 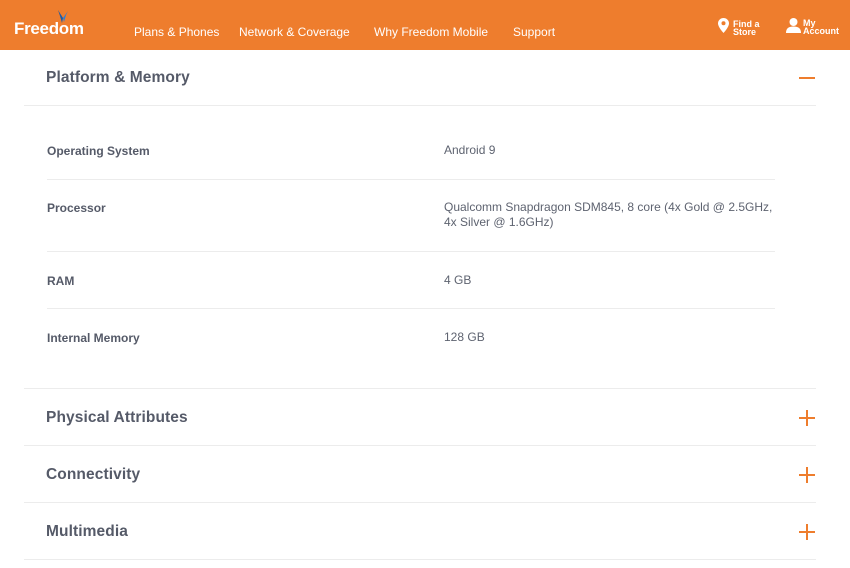 I want to click on accordion-header-platform-memory: Platform & Memory, so click(x=118, y=78).